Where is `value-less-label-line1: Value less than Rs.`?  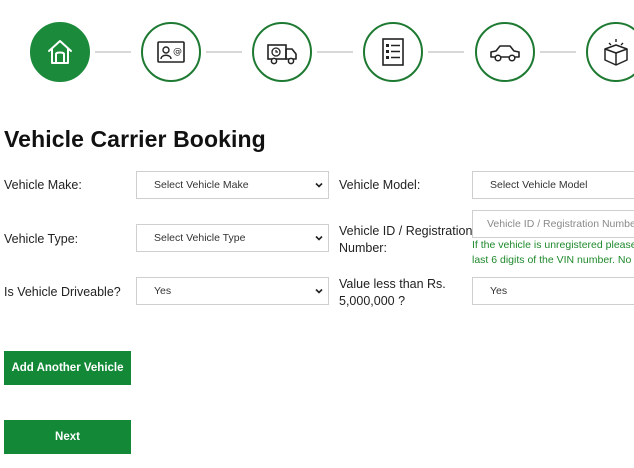
value-less-label-line1: Value less than Rs. is located at coordinates (392, 284).